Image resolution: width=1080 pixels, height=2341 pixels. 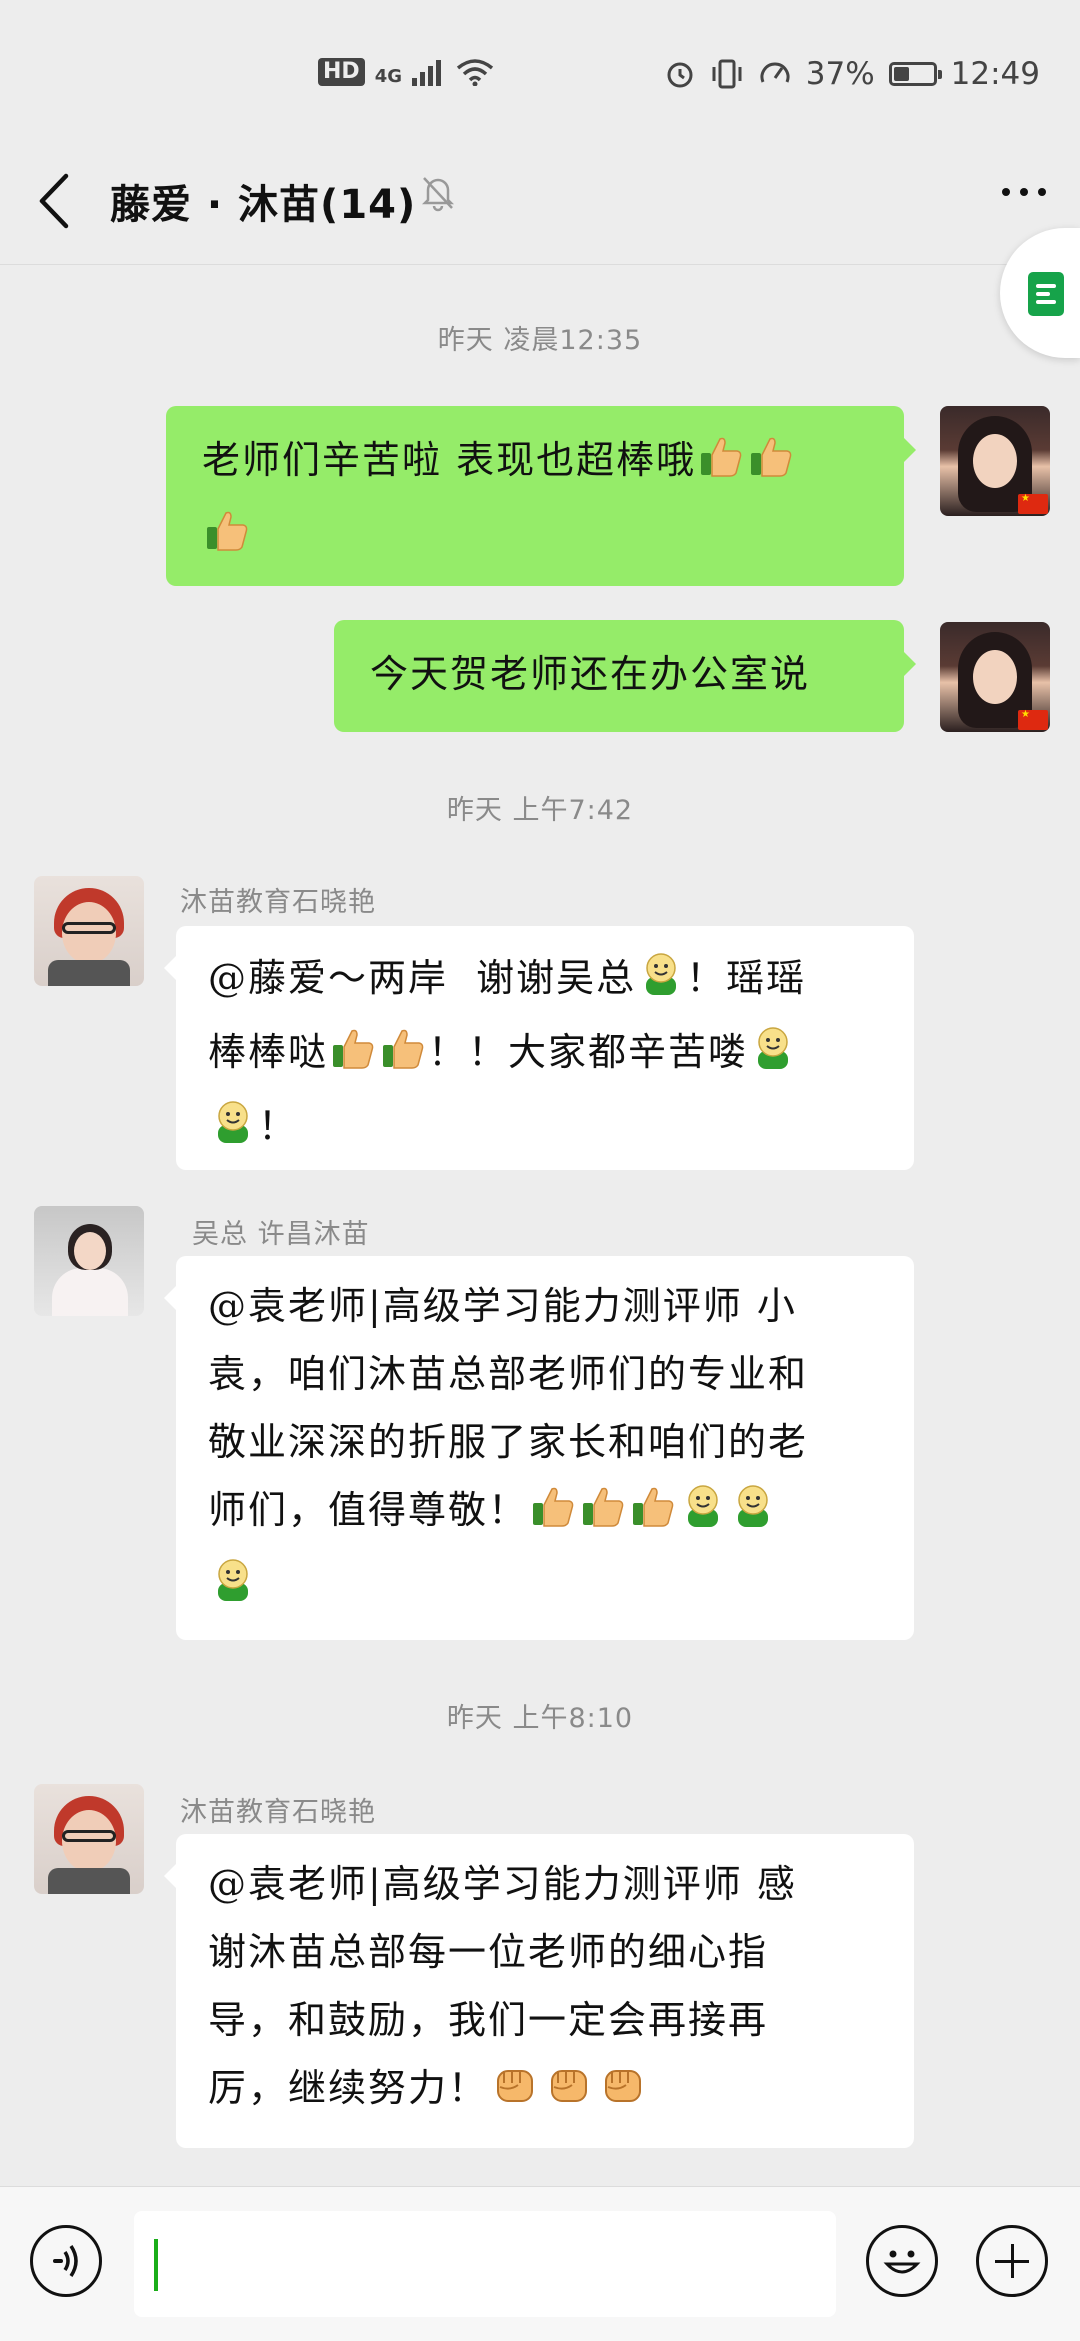 I want to click on chat-header: 藤爱 · 沐苗(14), so click(x=540, y=207).